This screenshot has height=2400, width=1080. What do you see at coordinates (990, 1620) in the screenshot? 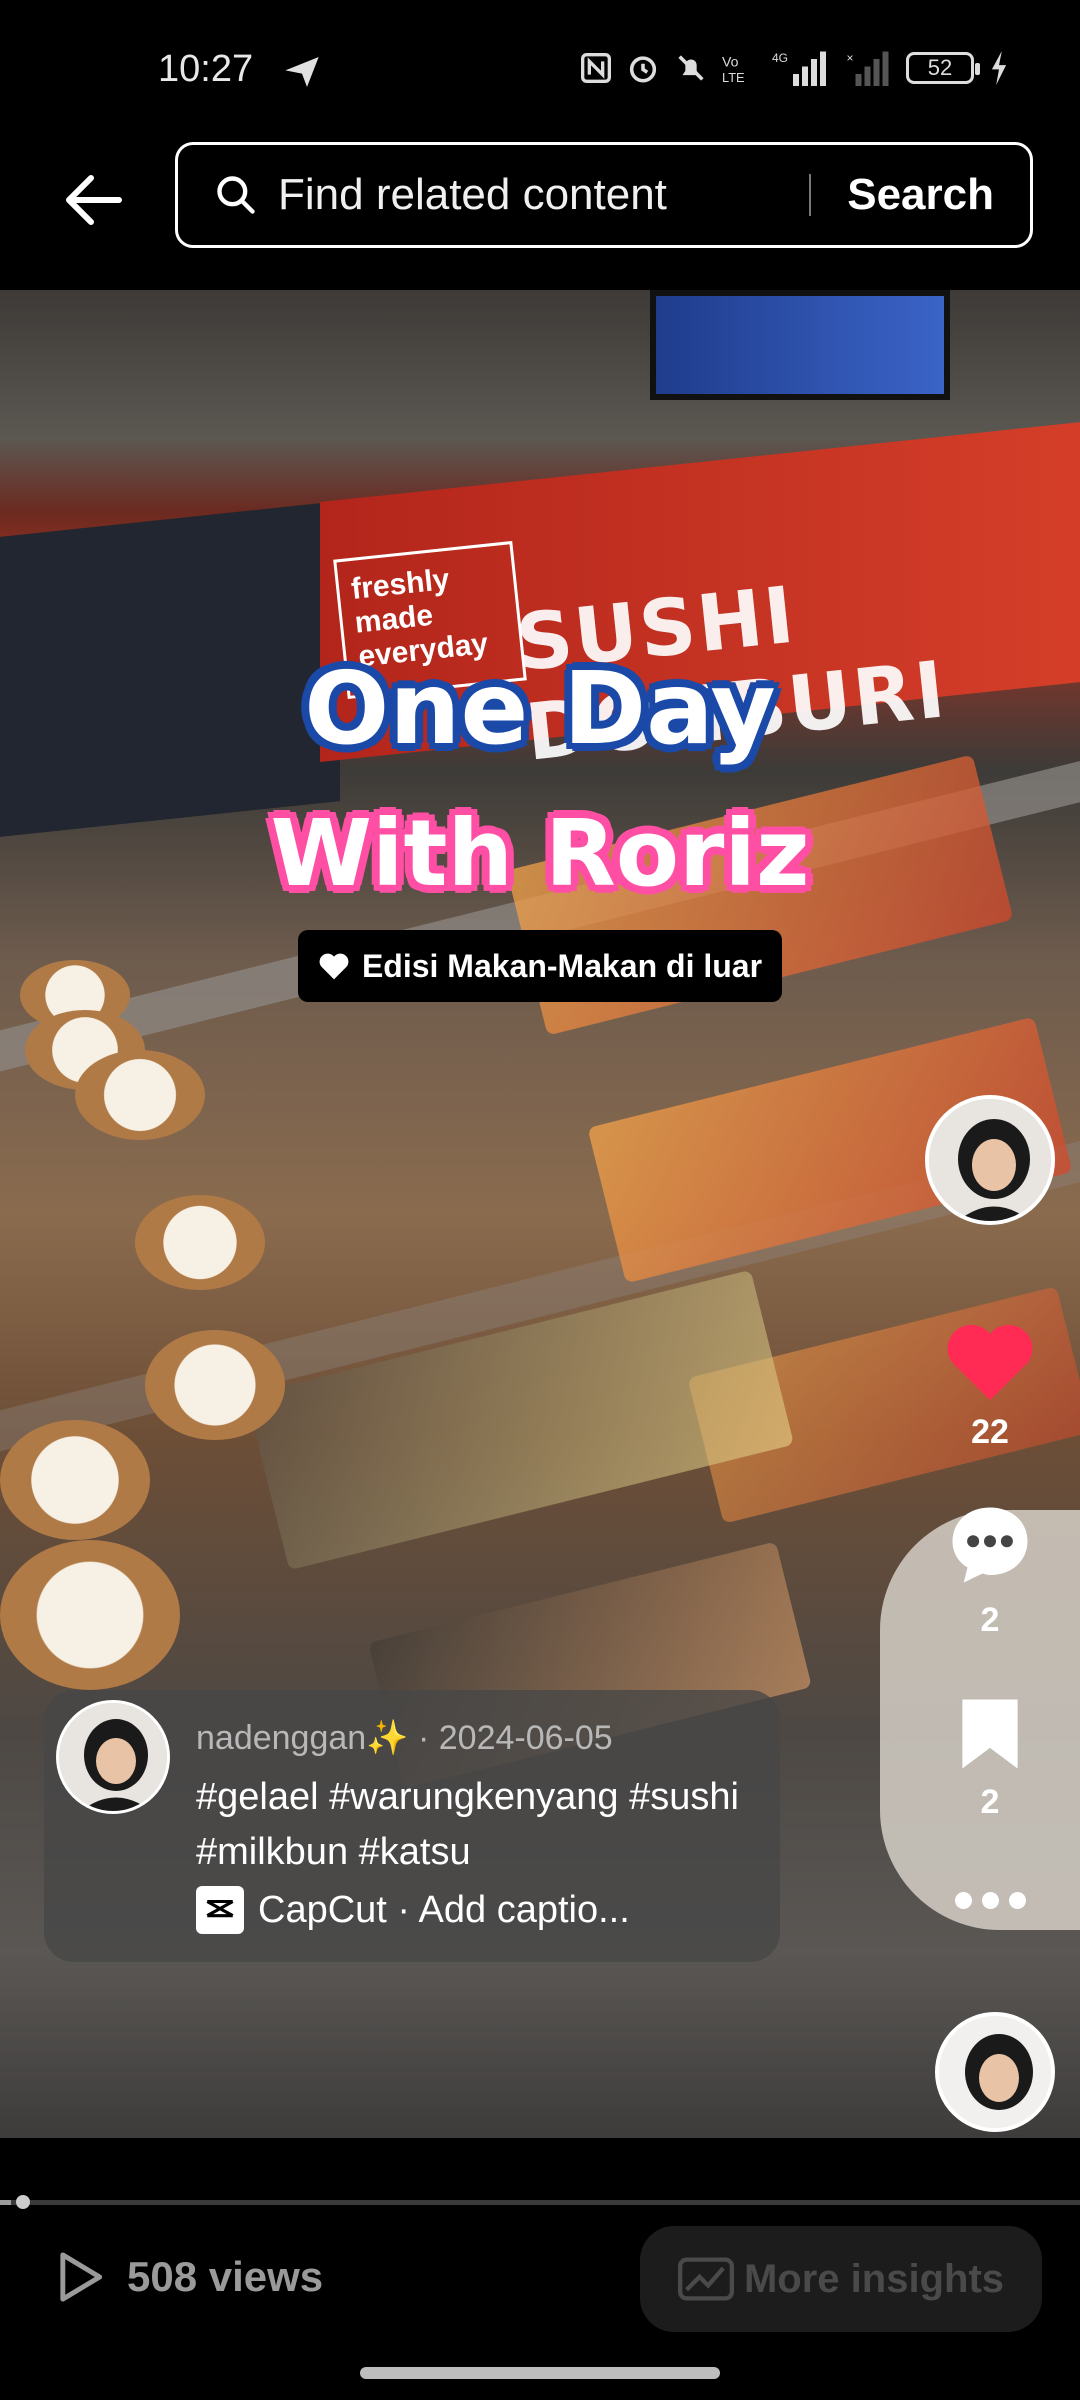
I see `comment-count: 2` at bounding box center [990, 1620].